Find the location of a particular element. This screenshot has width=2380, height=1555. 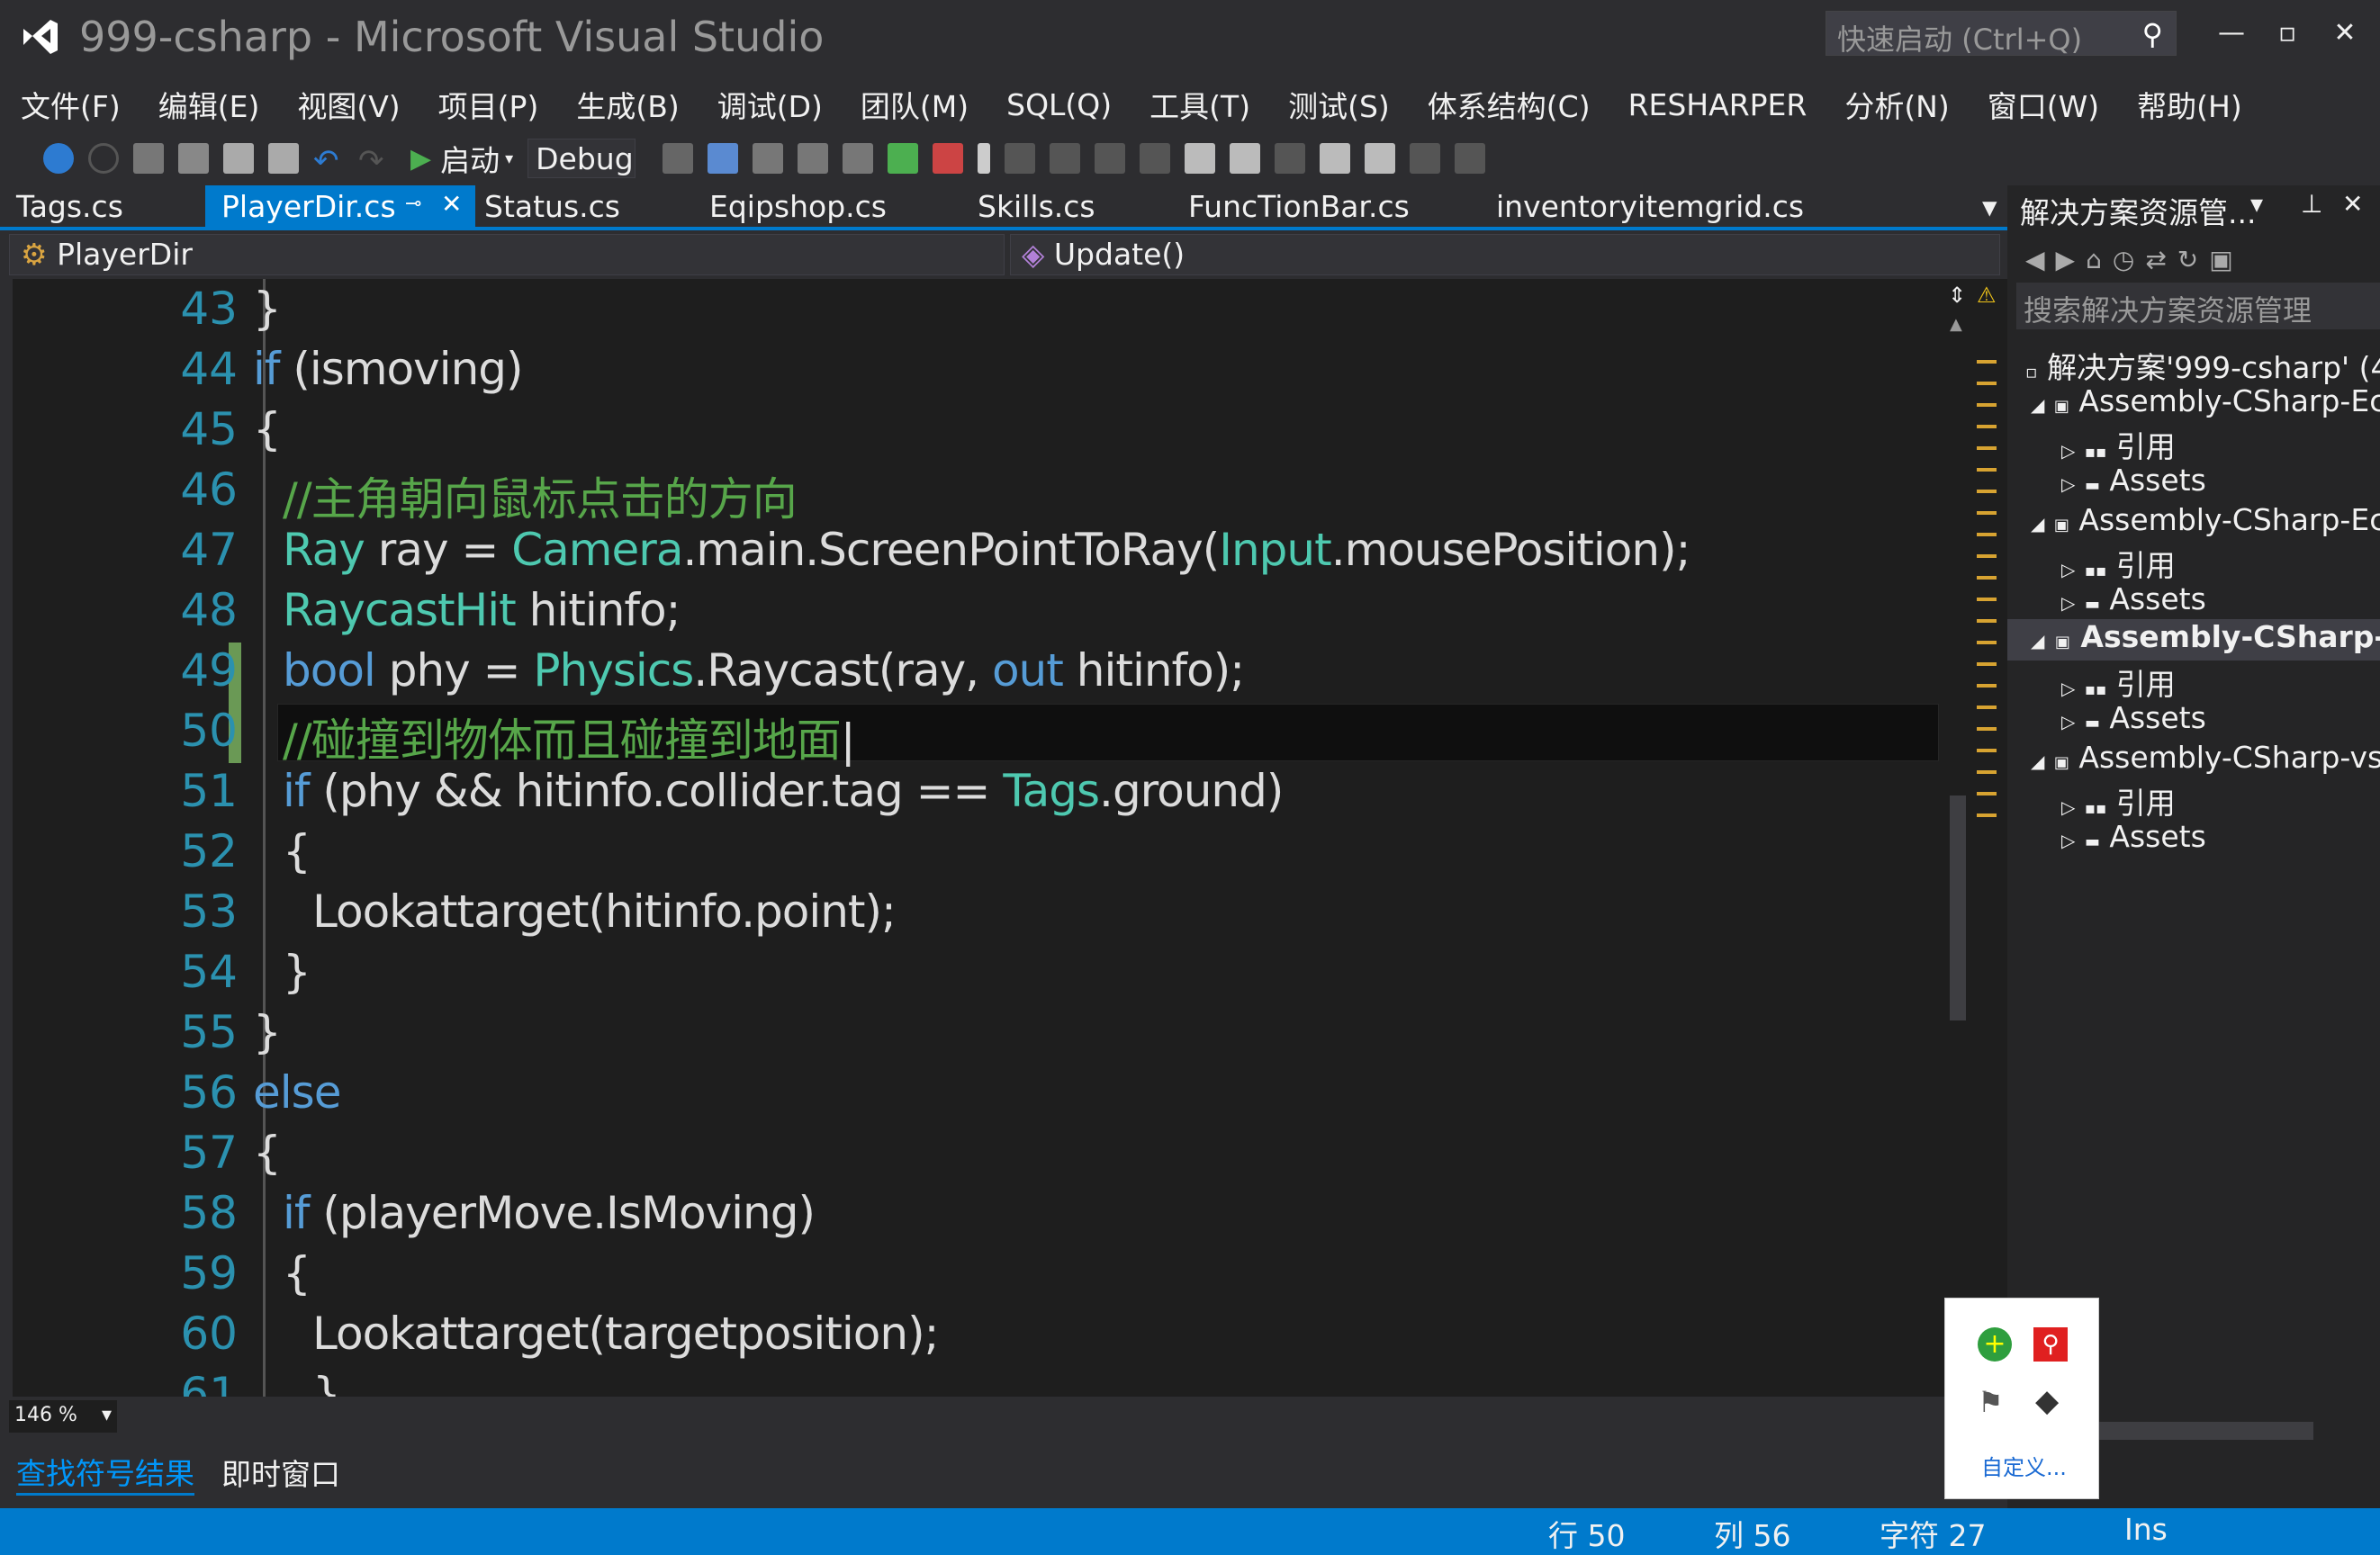

step-icon is located at coordinates (724, 158).